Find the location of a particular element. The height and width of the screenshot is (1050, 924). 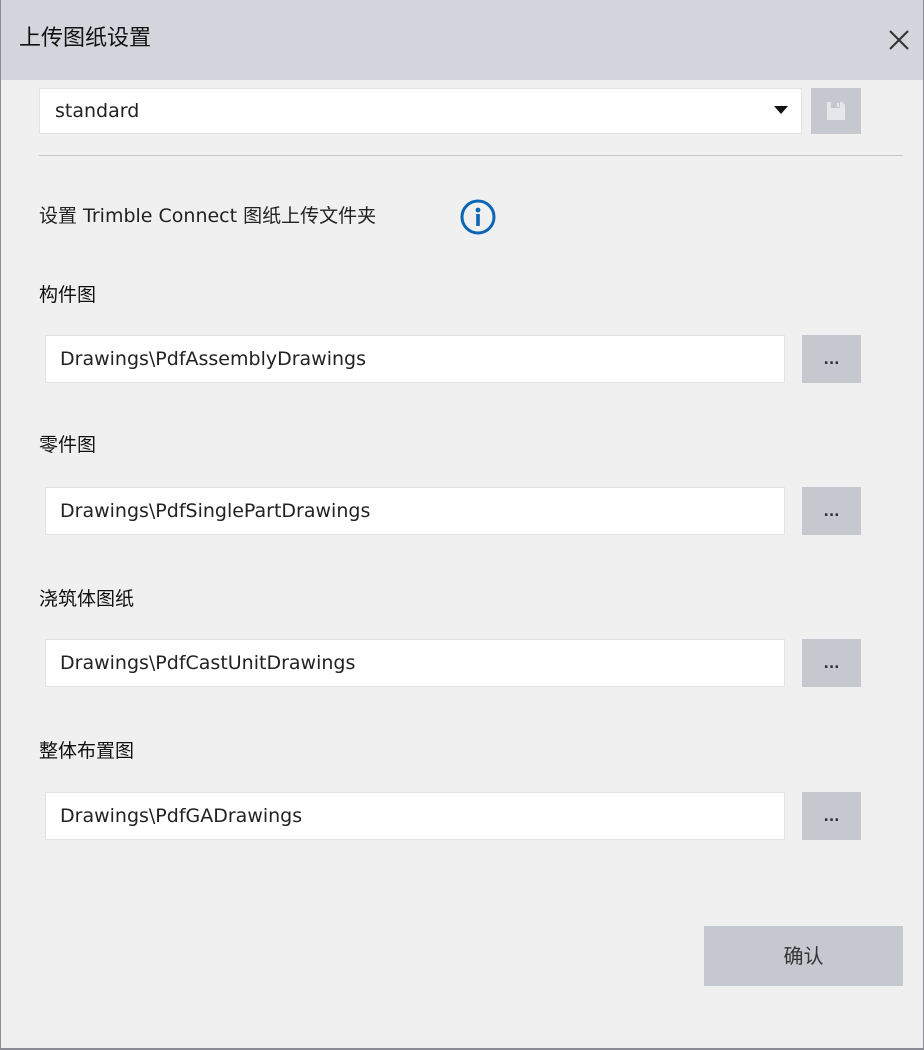

window-title: 上传图纸设置 is located at coordinates (85, 38).